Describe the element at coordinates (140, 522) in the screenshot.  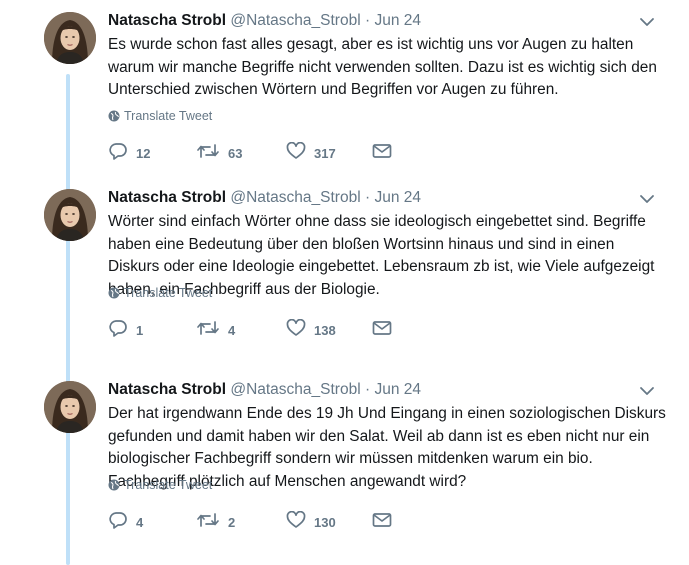
I see `reply-count: 4` at that location.